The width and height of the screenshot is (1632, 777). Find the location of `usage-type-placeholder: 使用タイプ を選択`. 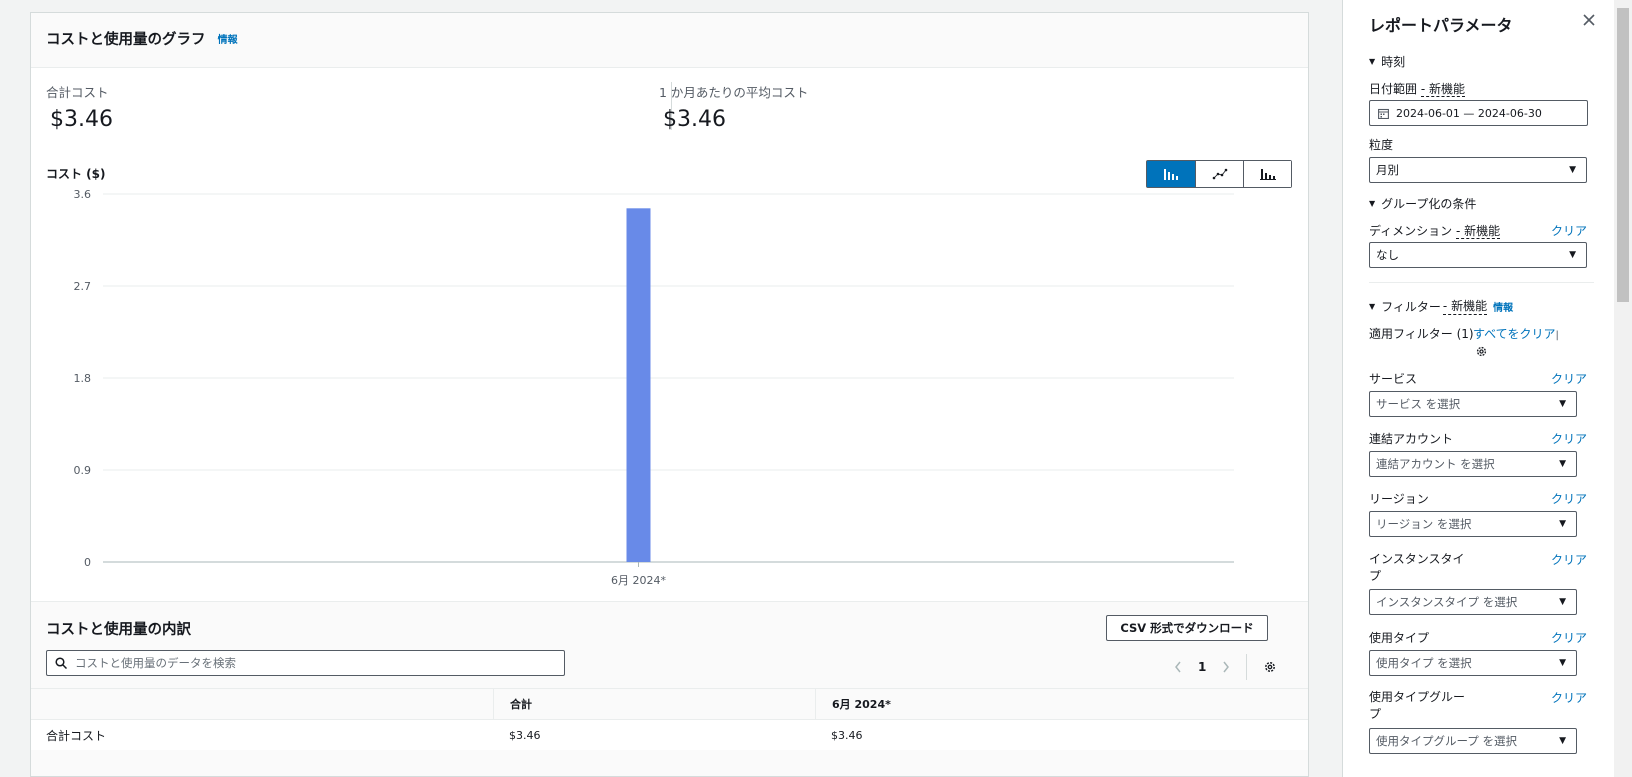

usage-type-placeholder: 使用タイプ を選択 is located at coordinates (1424, 663).